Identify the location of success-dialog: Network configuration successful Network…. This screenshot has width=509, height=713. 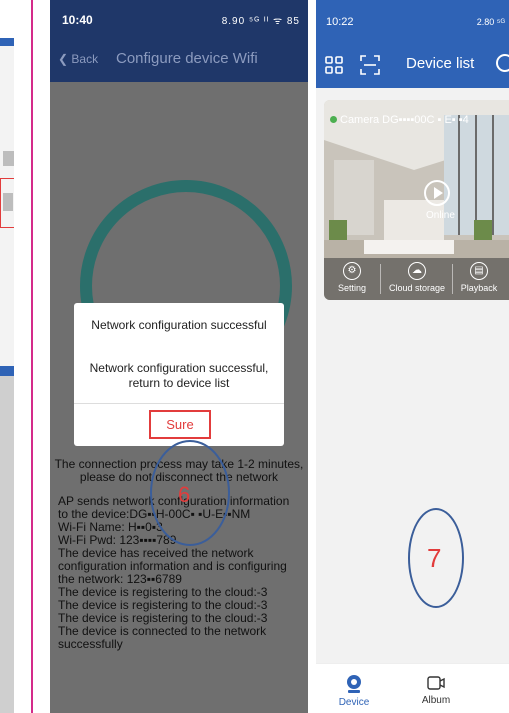
(179, 374).